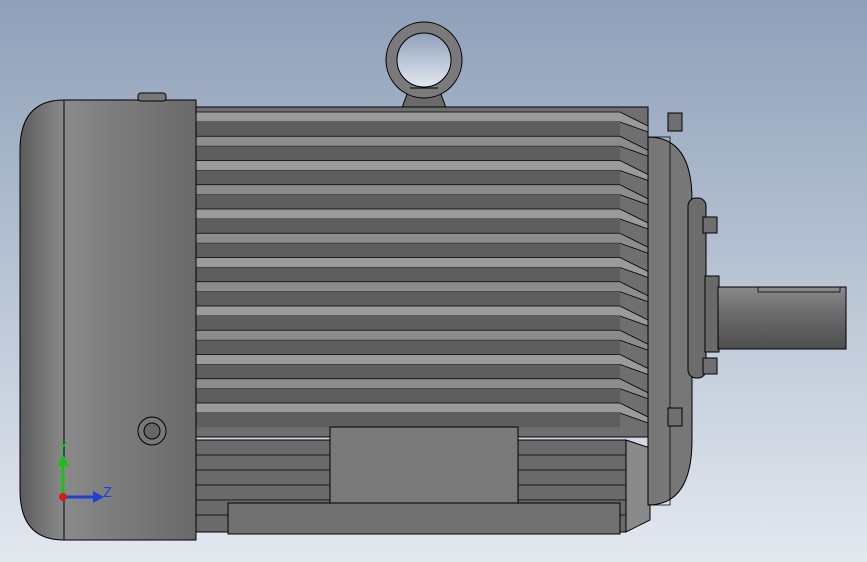 Image resolution: width=867 pixels, height=562 pixels. I want to click on x-axis-dot, so click(63, 497).